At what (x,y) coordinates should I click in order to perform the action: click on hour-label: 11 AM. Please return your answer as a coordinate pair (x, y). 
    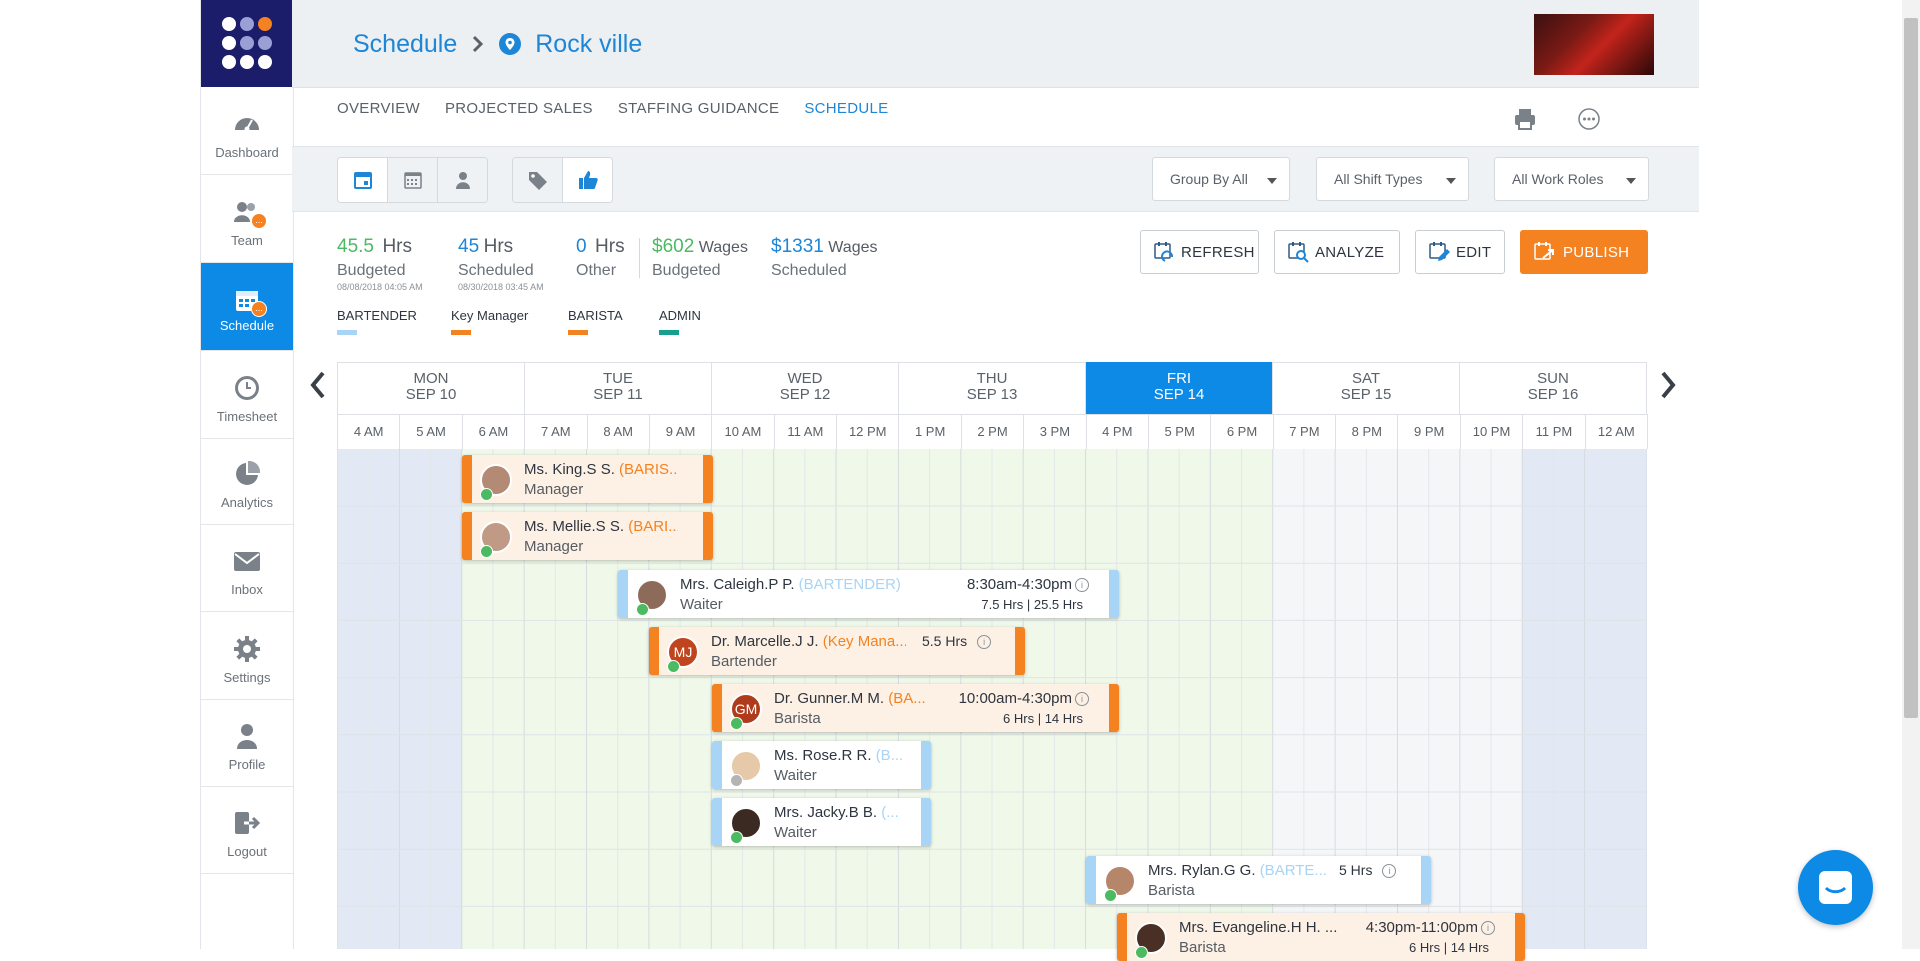
    Looking at the image, I should click on (806, 431).